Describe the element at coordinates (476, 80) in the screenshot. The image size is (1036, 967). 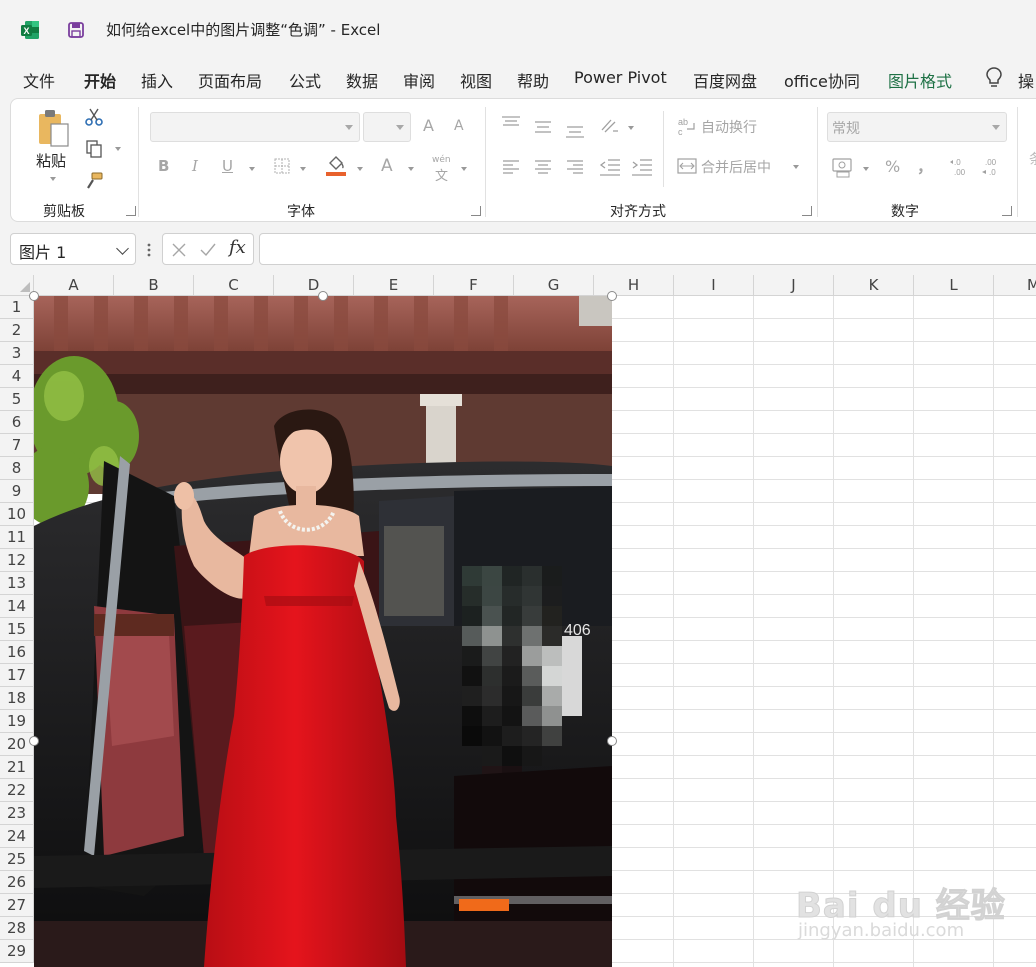
I see `tab-view: 视图` at that location.